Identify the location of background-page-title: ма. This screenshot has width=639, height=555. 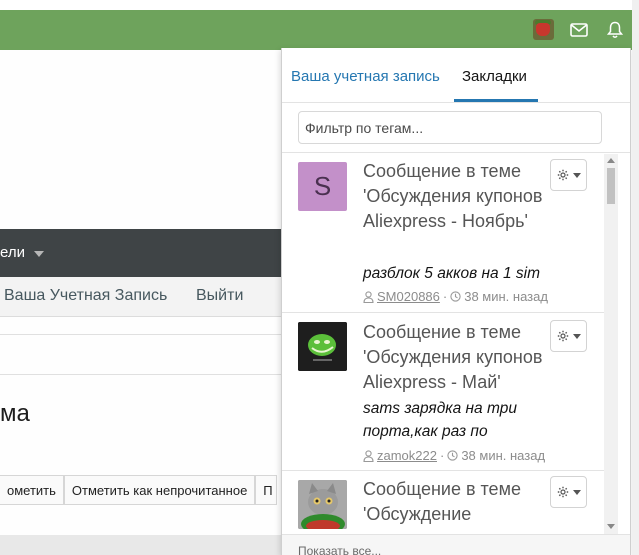
(15, 413).